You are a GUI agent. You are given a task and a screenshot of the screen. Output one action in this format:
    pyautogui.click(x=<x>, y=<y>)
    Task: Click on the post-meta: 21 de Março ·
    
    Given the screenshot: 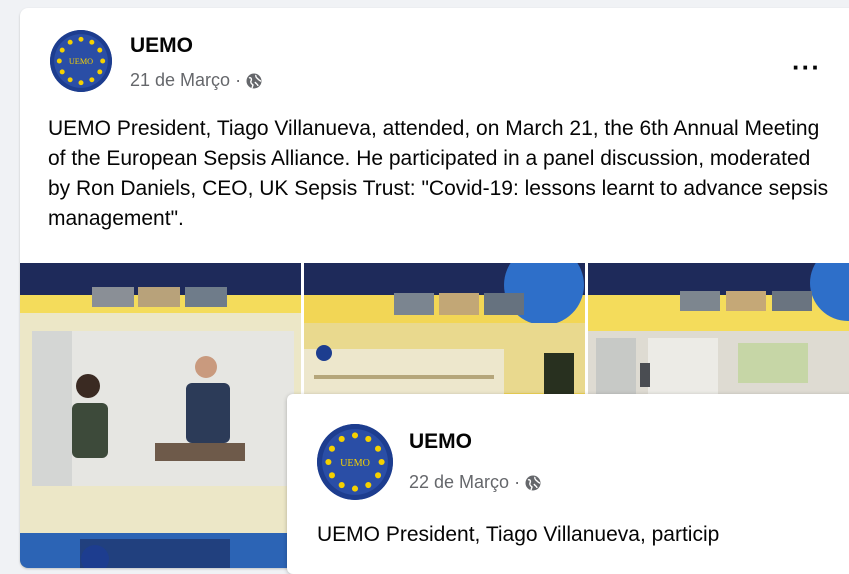 What is the action you would take?
    pyautogui.click(x=196, y=80)
    